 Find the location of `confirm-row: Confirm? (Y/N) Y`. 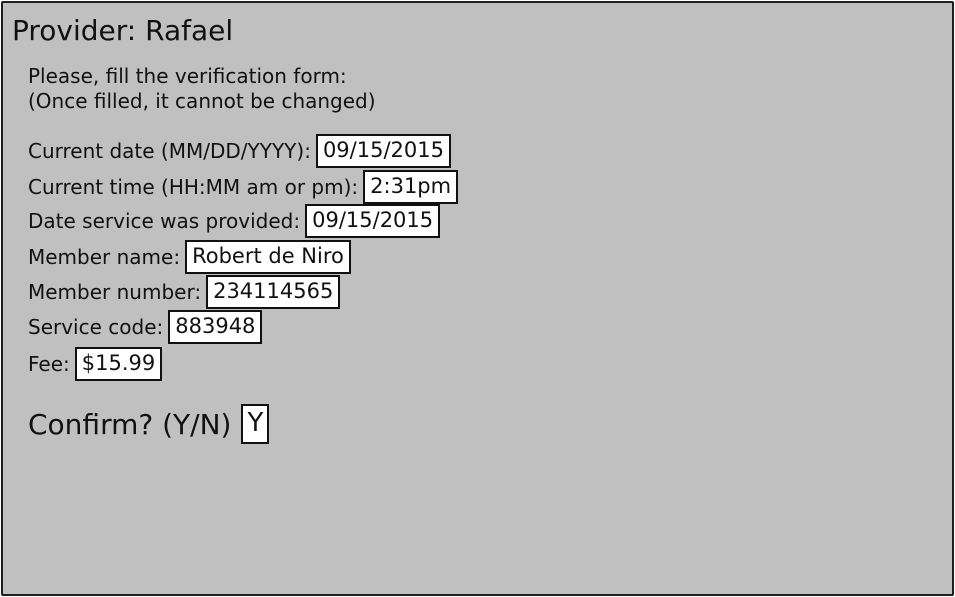

confirm-row: Confirm? (Y/N) Y is located at coordinates (149, 424).